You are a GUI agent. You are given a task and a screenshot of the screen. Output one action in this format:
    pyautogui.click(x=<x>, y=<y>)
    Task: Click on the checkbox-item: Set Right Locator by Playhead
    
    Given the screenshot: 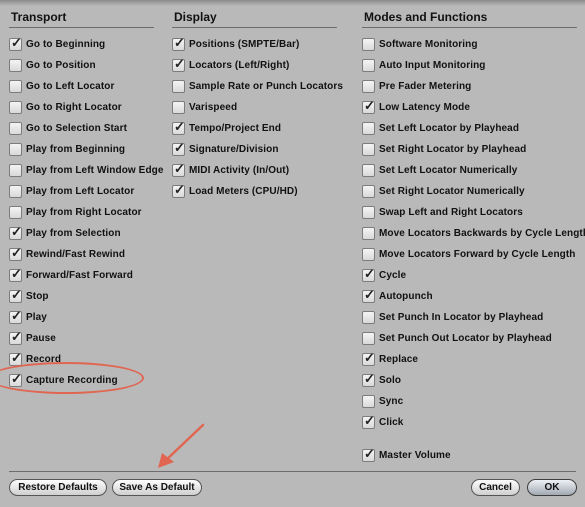 What is the action you would take?
    pyautogui.click(x=469, y=149)
    